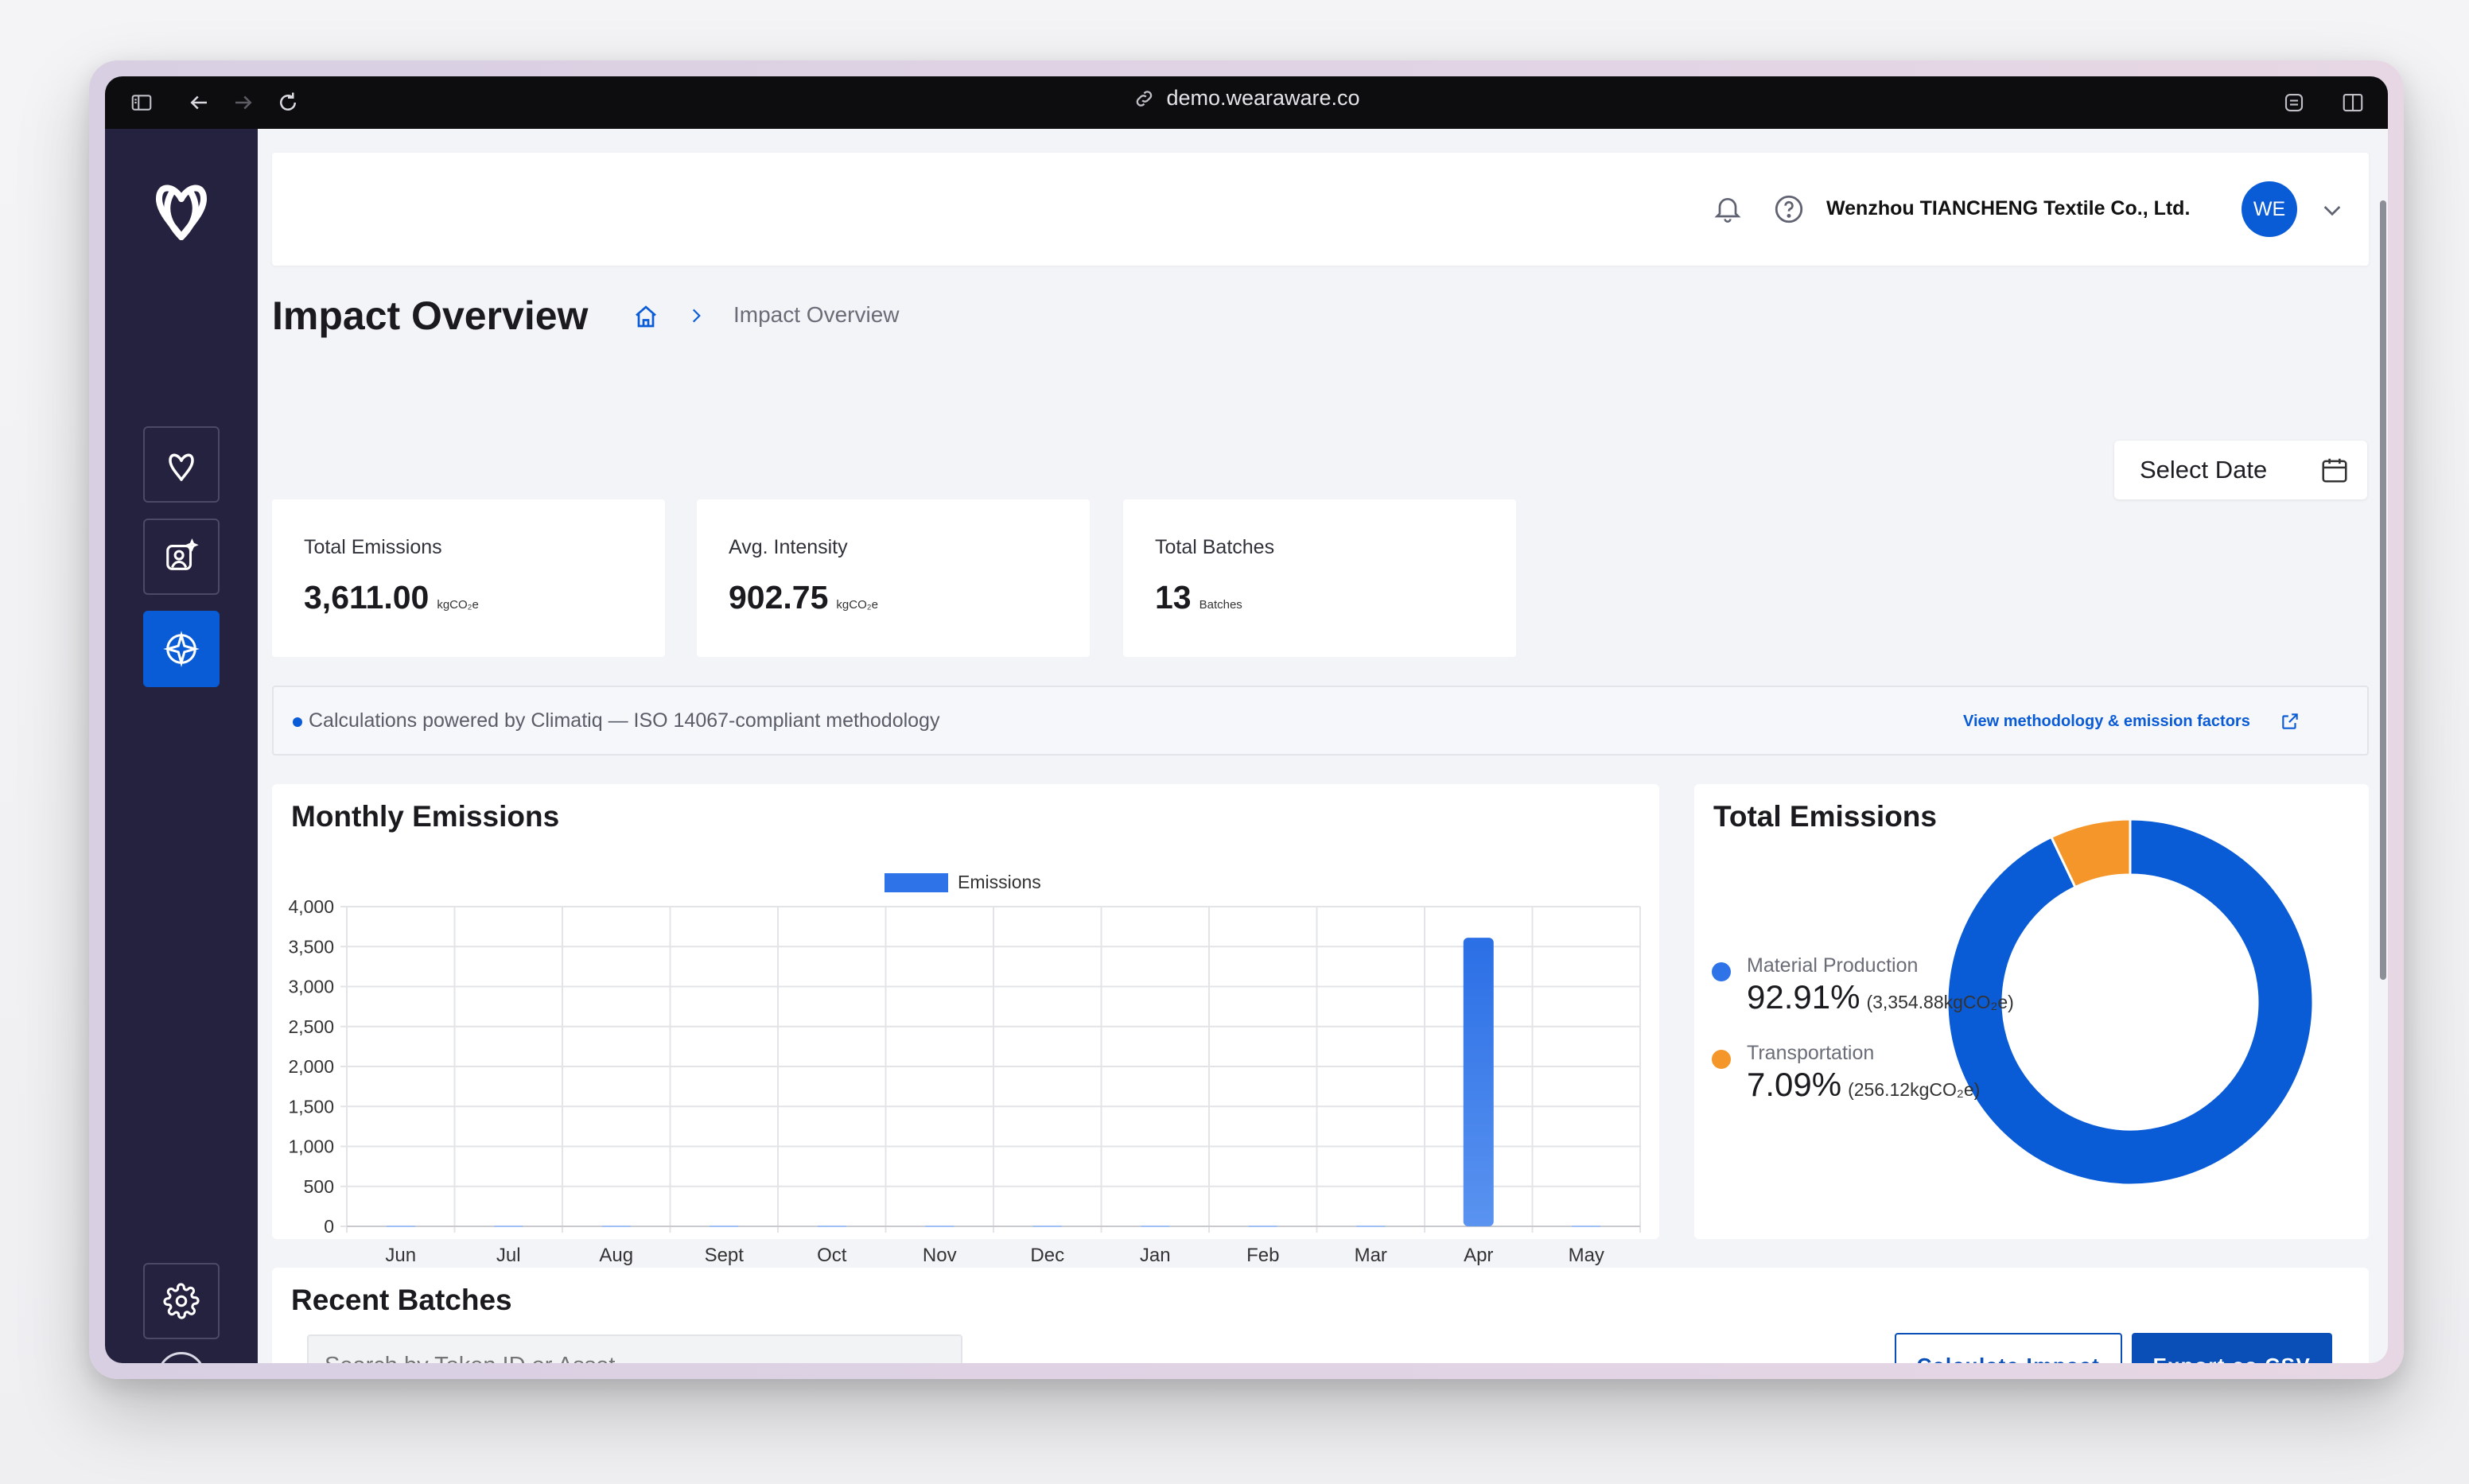  What do you see at coordinates (181, 746) in the screenshot?
I see `sidebar` at bounding box center [181, 746].